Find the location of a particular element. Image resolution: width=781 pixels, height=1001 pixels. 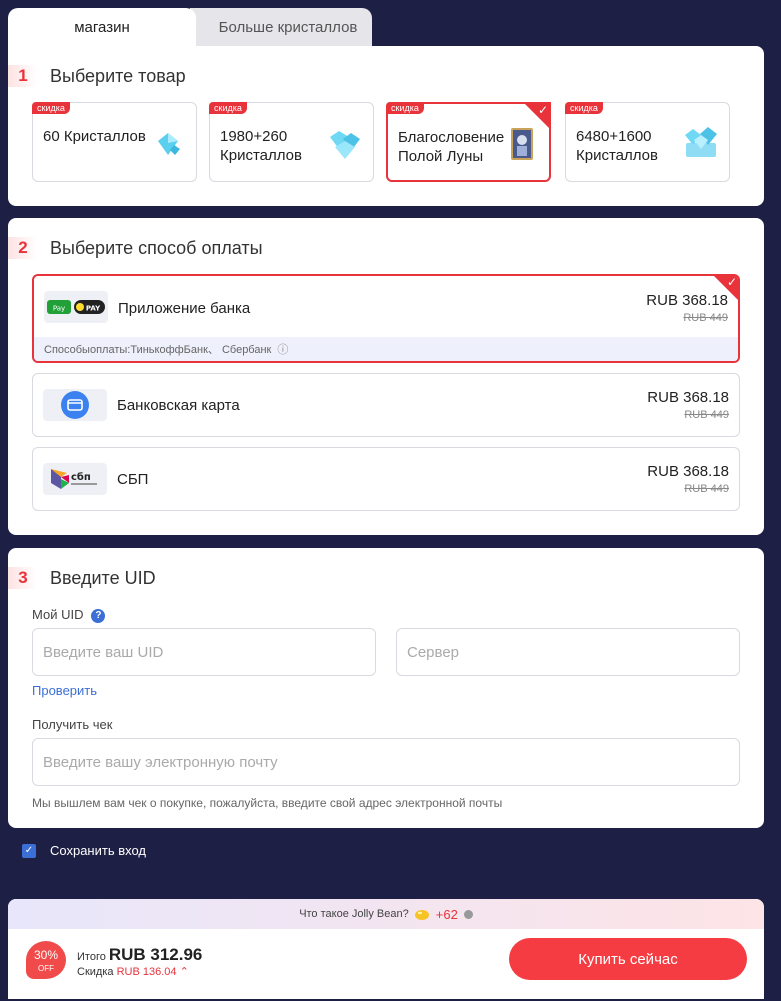

uid-placeholder: Введите ваш UID is located at coordinates (103, 652).